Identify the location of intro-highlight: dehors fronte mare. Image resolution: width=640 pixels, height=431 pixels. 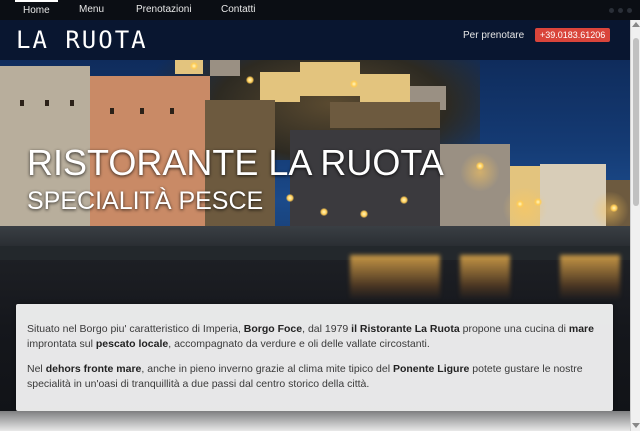
(93, 369).